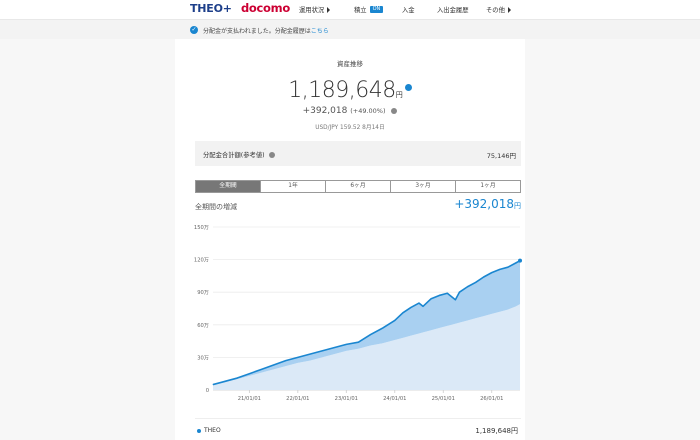 The height and width of the screenshot is (440, 700). I want to click on docomo-logo: docomo, so click(265, 8).